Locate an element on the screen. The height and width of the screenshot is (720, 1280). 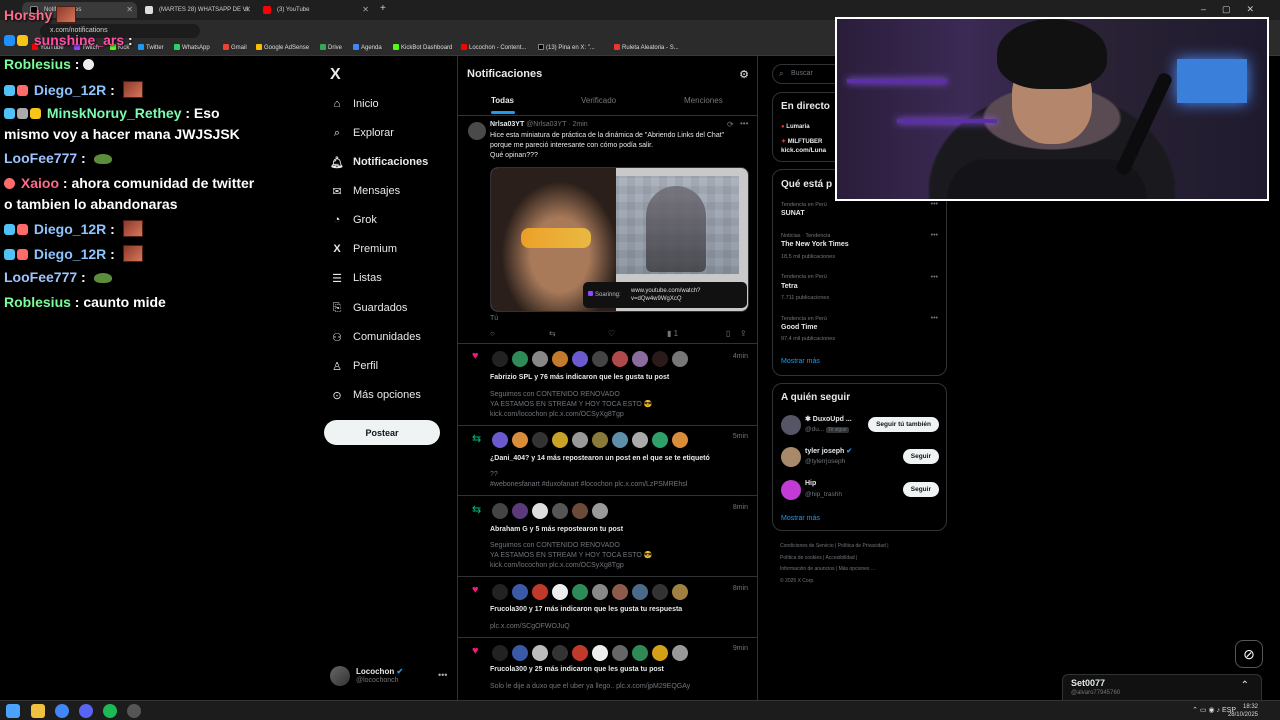
new-tab-button: + is located at coordinates (383, 8).